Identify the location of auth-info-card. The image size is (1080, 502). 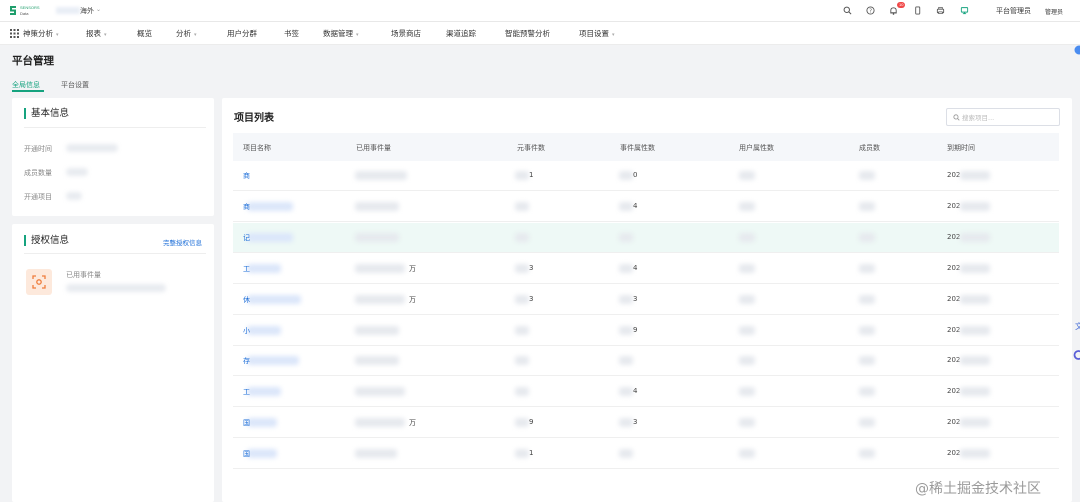
(113, 363).